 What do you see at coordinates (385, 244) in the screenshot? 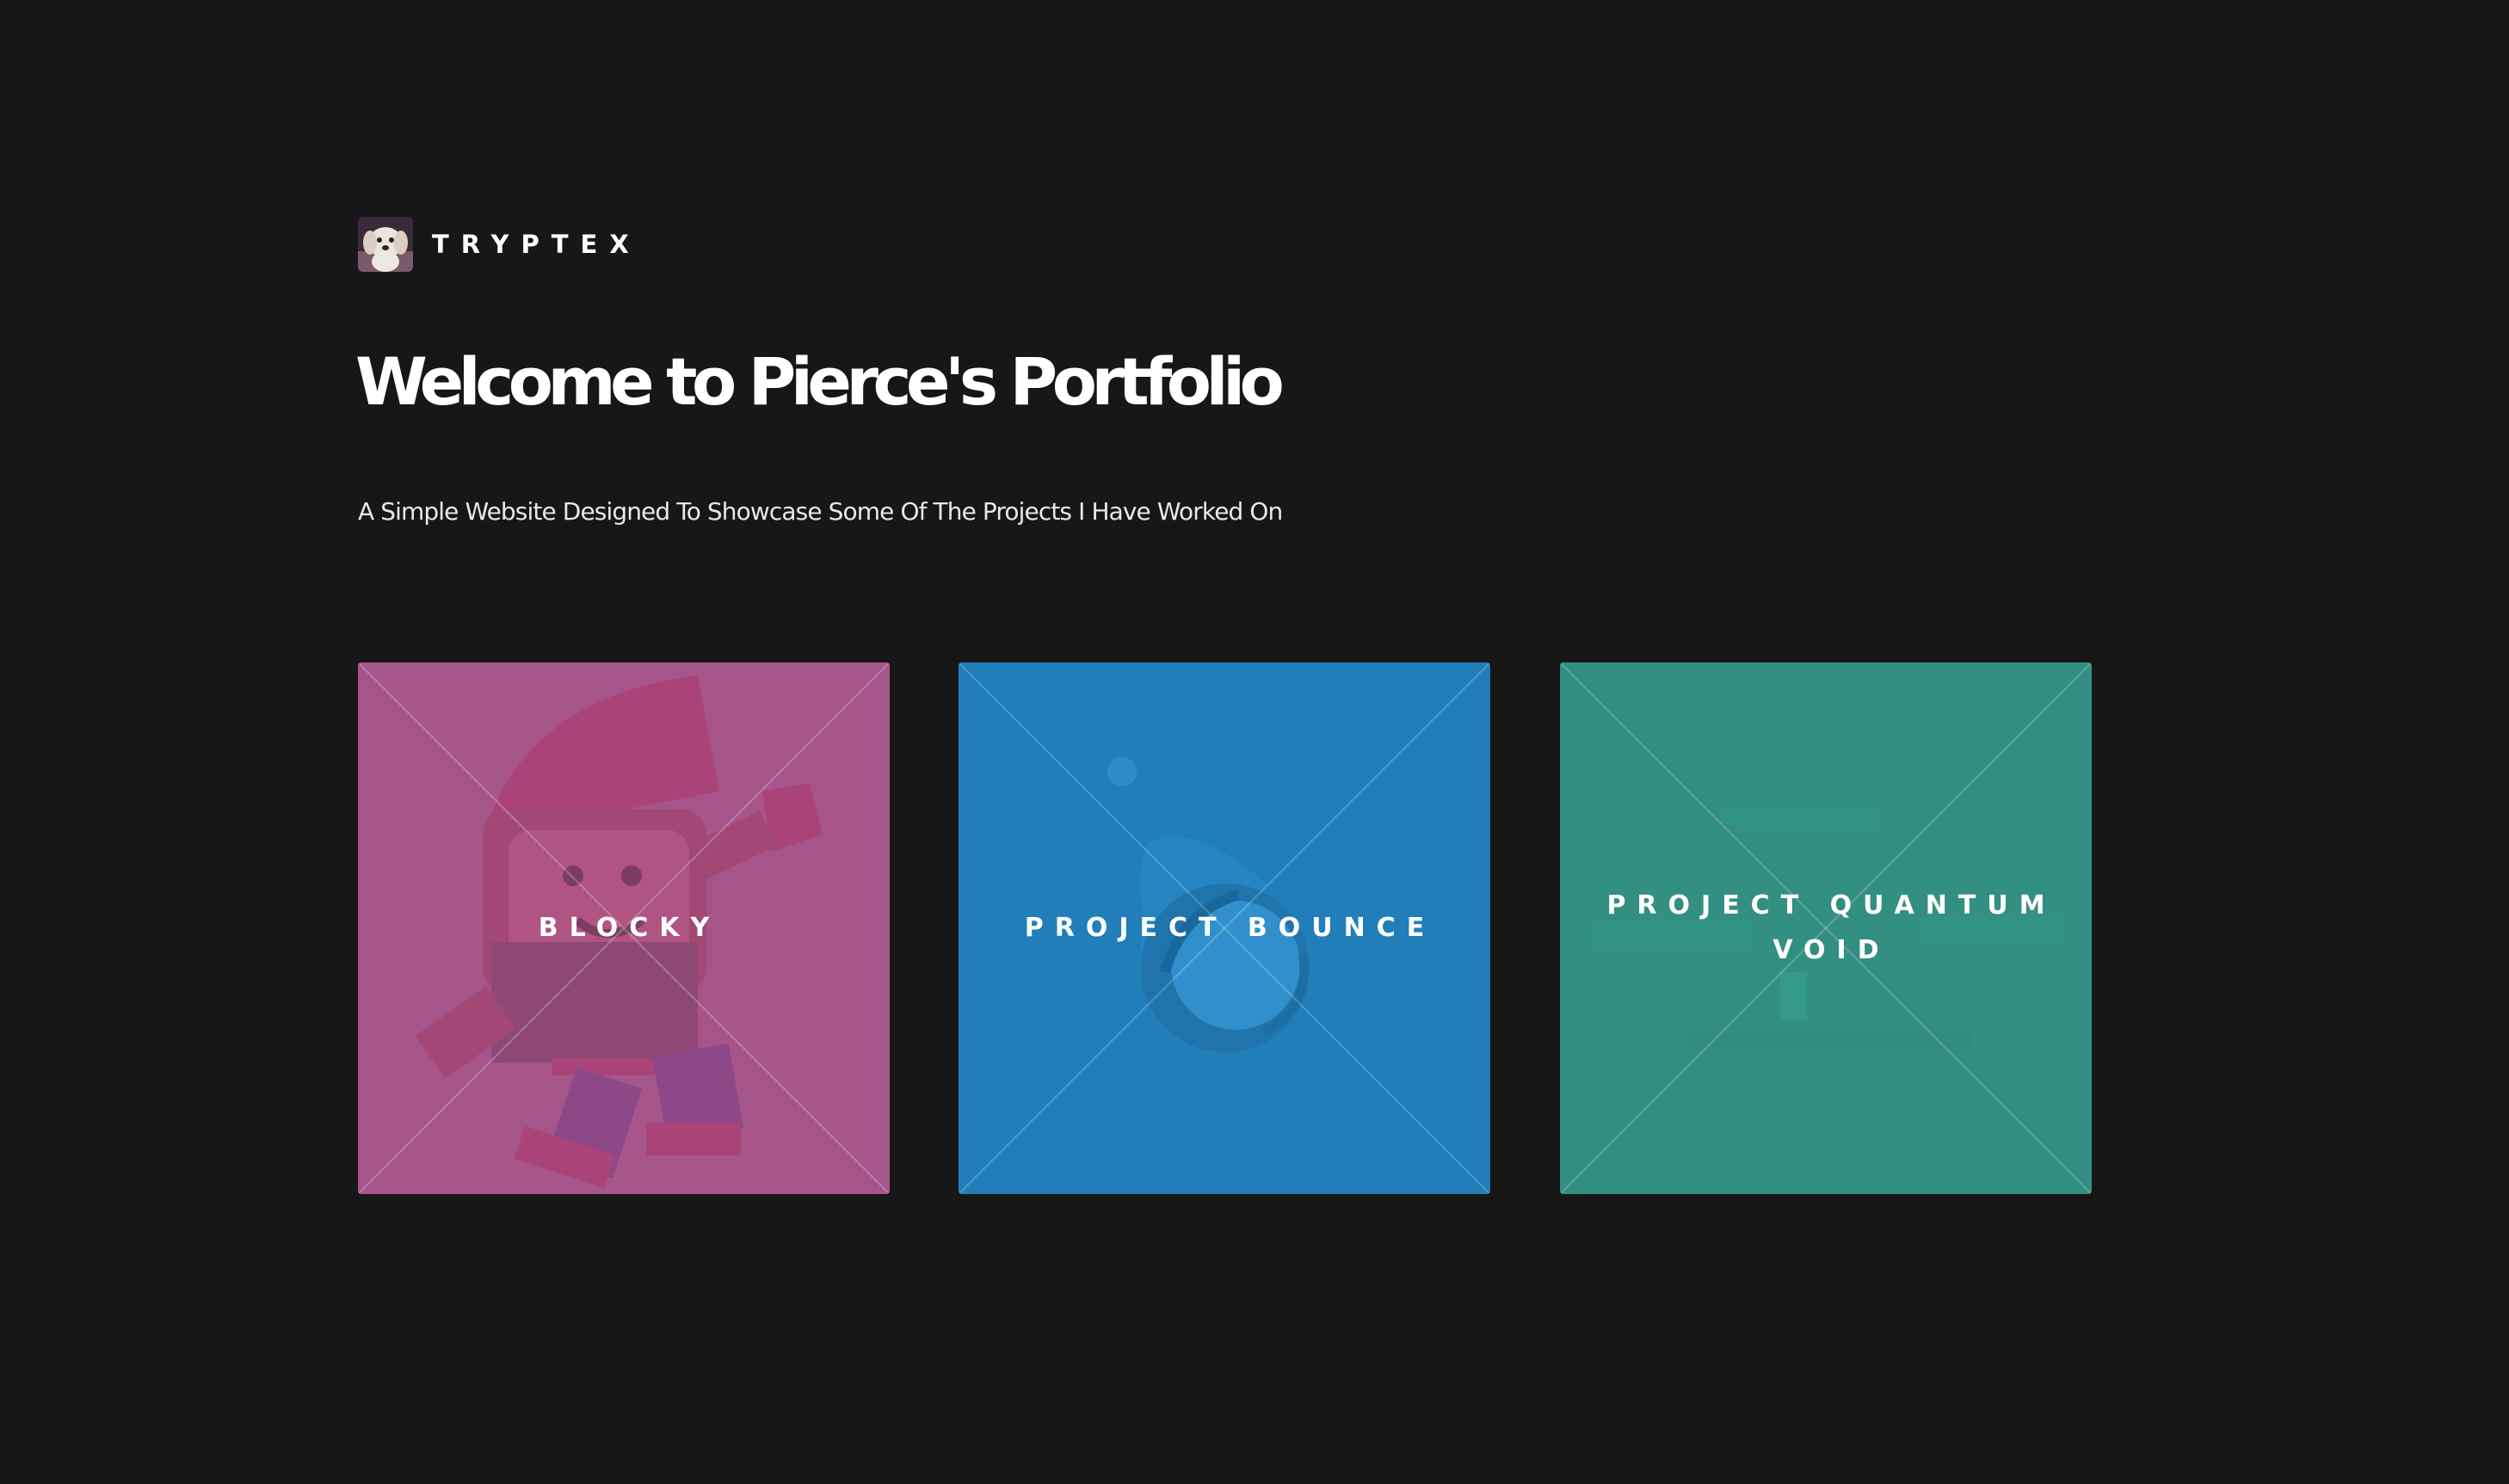
I see `dog-avatar-icon` at bounding box center [385, 244].